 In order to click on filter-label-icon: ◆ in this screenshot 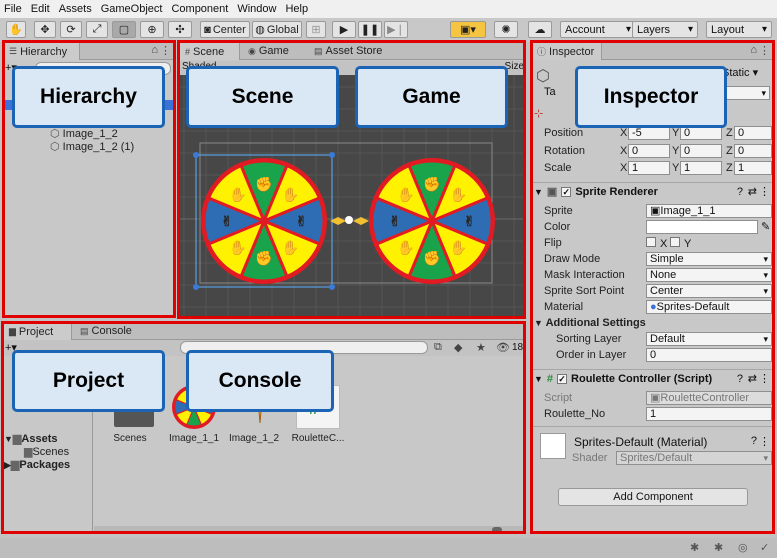, I will do `click(458, 347)`.